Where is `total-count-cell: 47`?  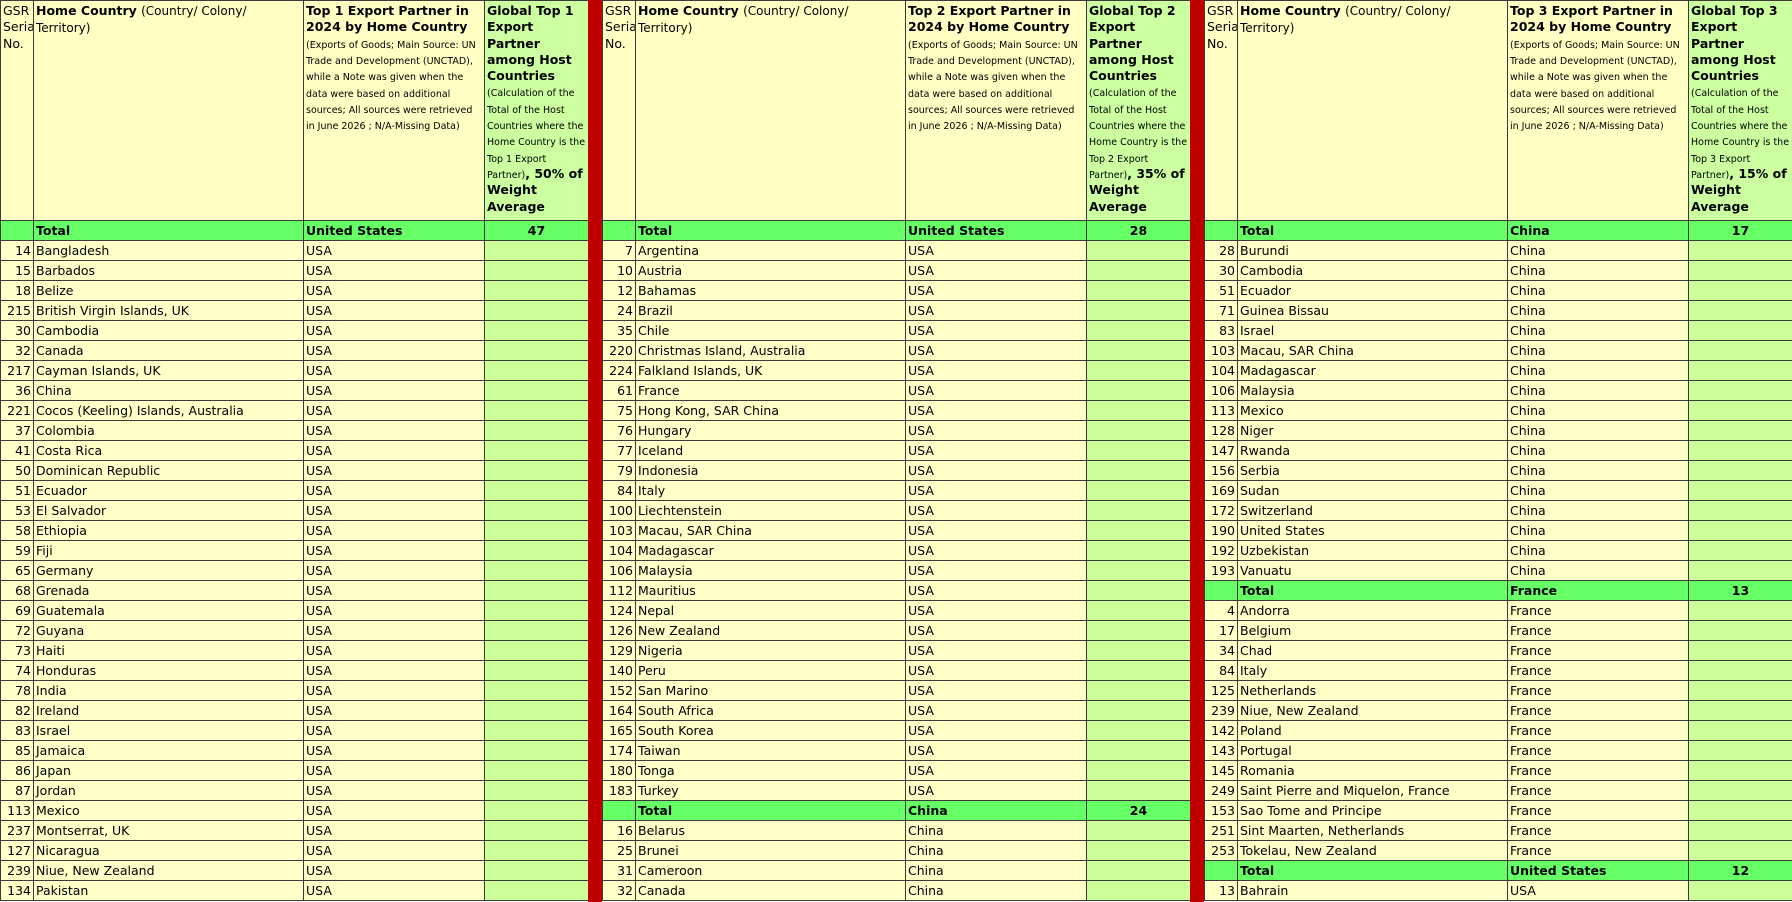
total-count-cell: 47 is located at coordinates (536, 230).